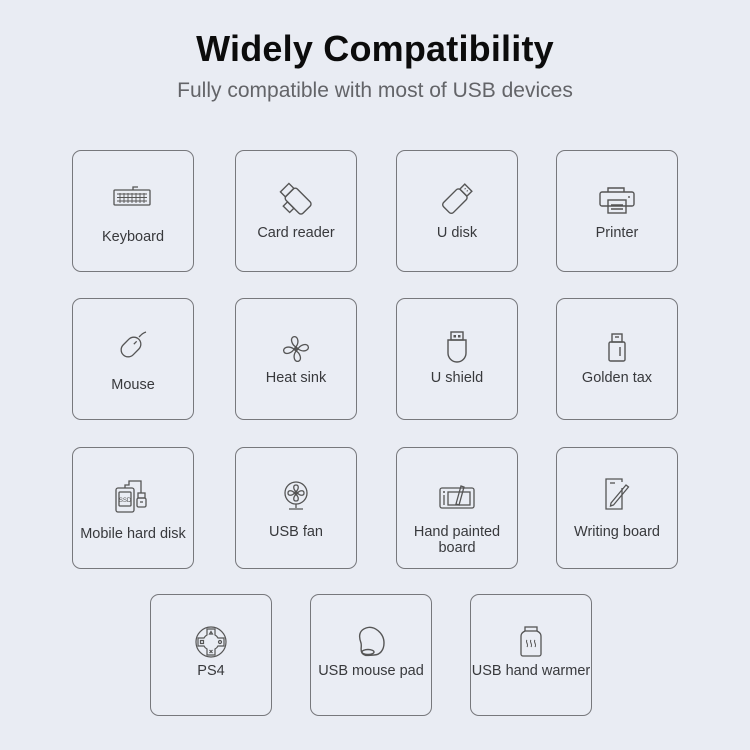 This screenshot has width=750, height=750. I want to click on device-card-golden-tax: Golden tax, so click(617, 359).